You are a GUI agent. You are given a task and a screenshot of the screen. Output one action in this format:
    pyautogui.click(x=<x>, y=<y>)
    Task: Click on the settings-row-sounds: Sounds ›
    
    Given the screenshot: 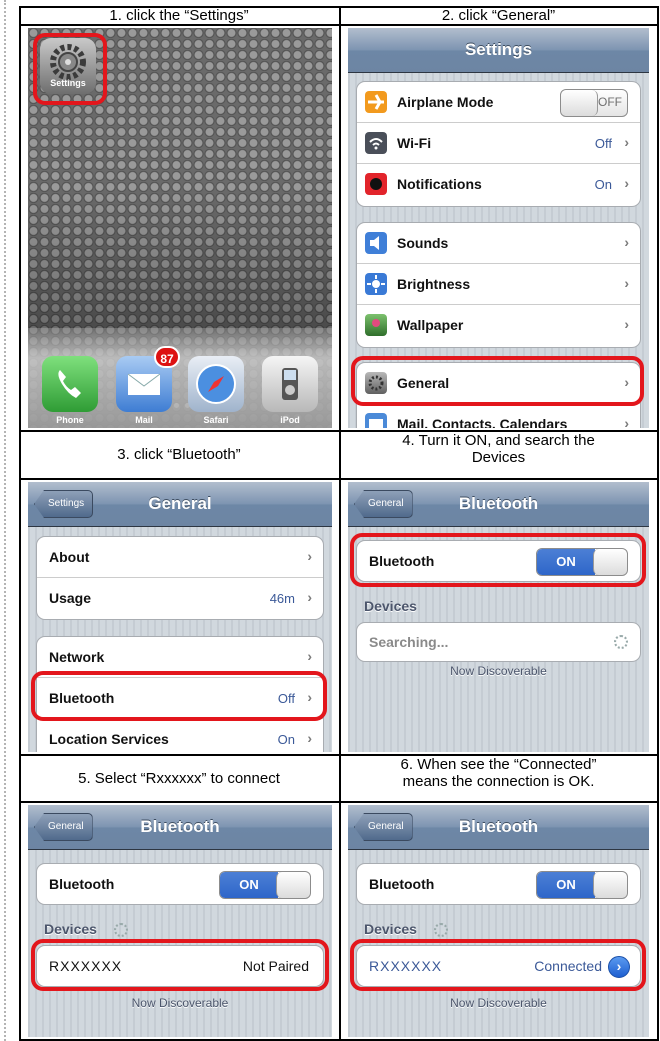 What is the action you would take?
    pyautogui.click(x=498, y=243)
    